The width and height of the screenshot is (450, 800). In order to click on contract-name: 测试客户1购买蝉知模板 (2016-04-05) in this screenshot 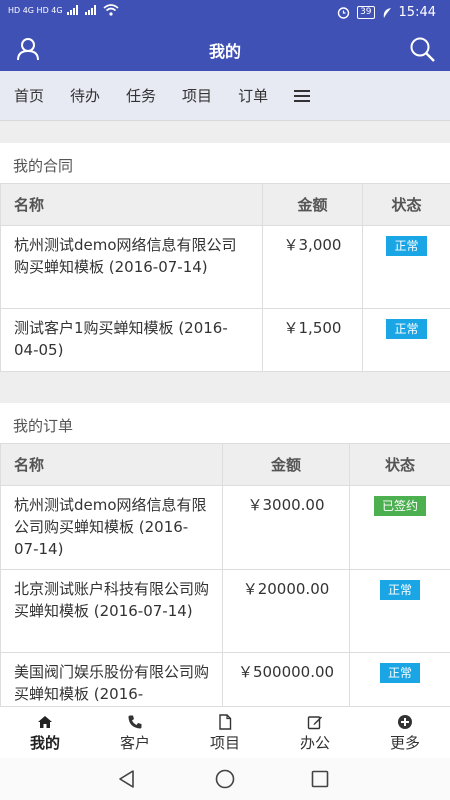, I will do `click(131, 340)`.